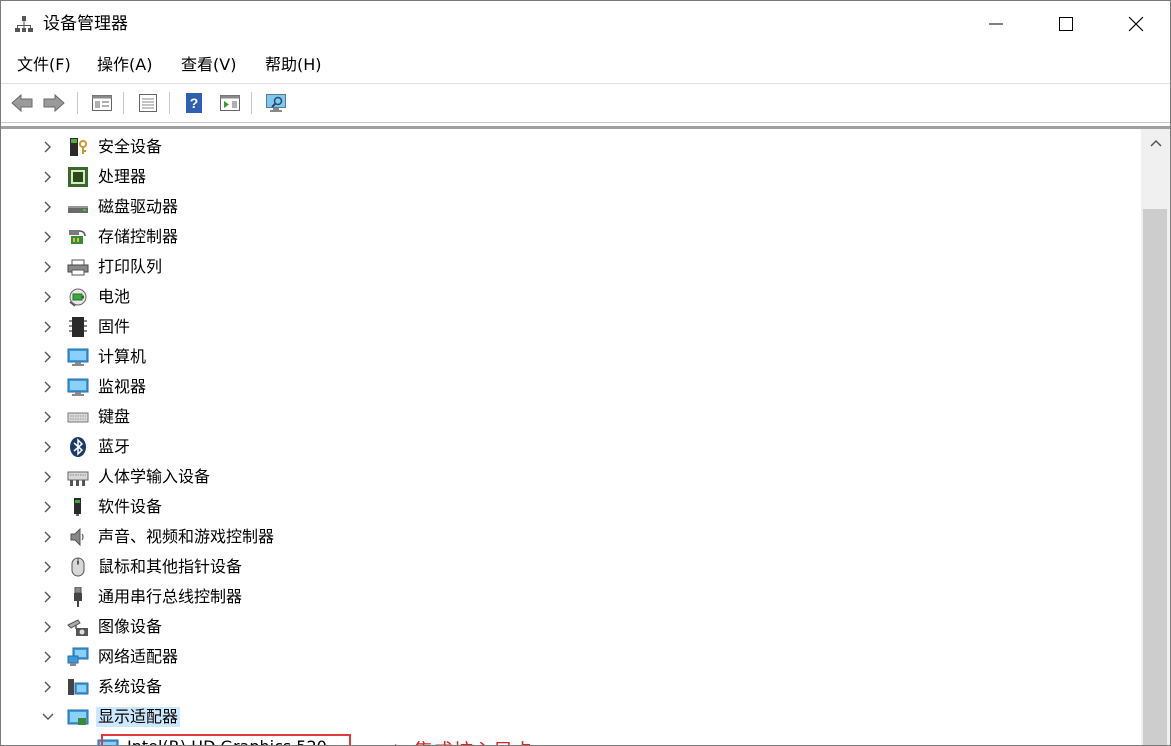 This screenshot has height=746, width=1171. What do you see at coordinates (114, 446) in the screenshot?
I see `tree-item-label: 蓝牙` at bounding box center [114, 446].